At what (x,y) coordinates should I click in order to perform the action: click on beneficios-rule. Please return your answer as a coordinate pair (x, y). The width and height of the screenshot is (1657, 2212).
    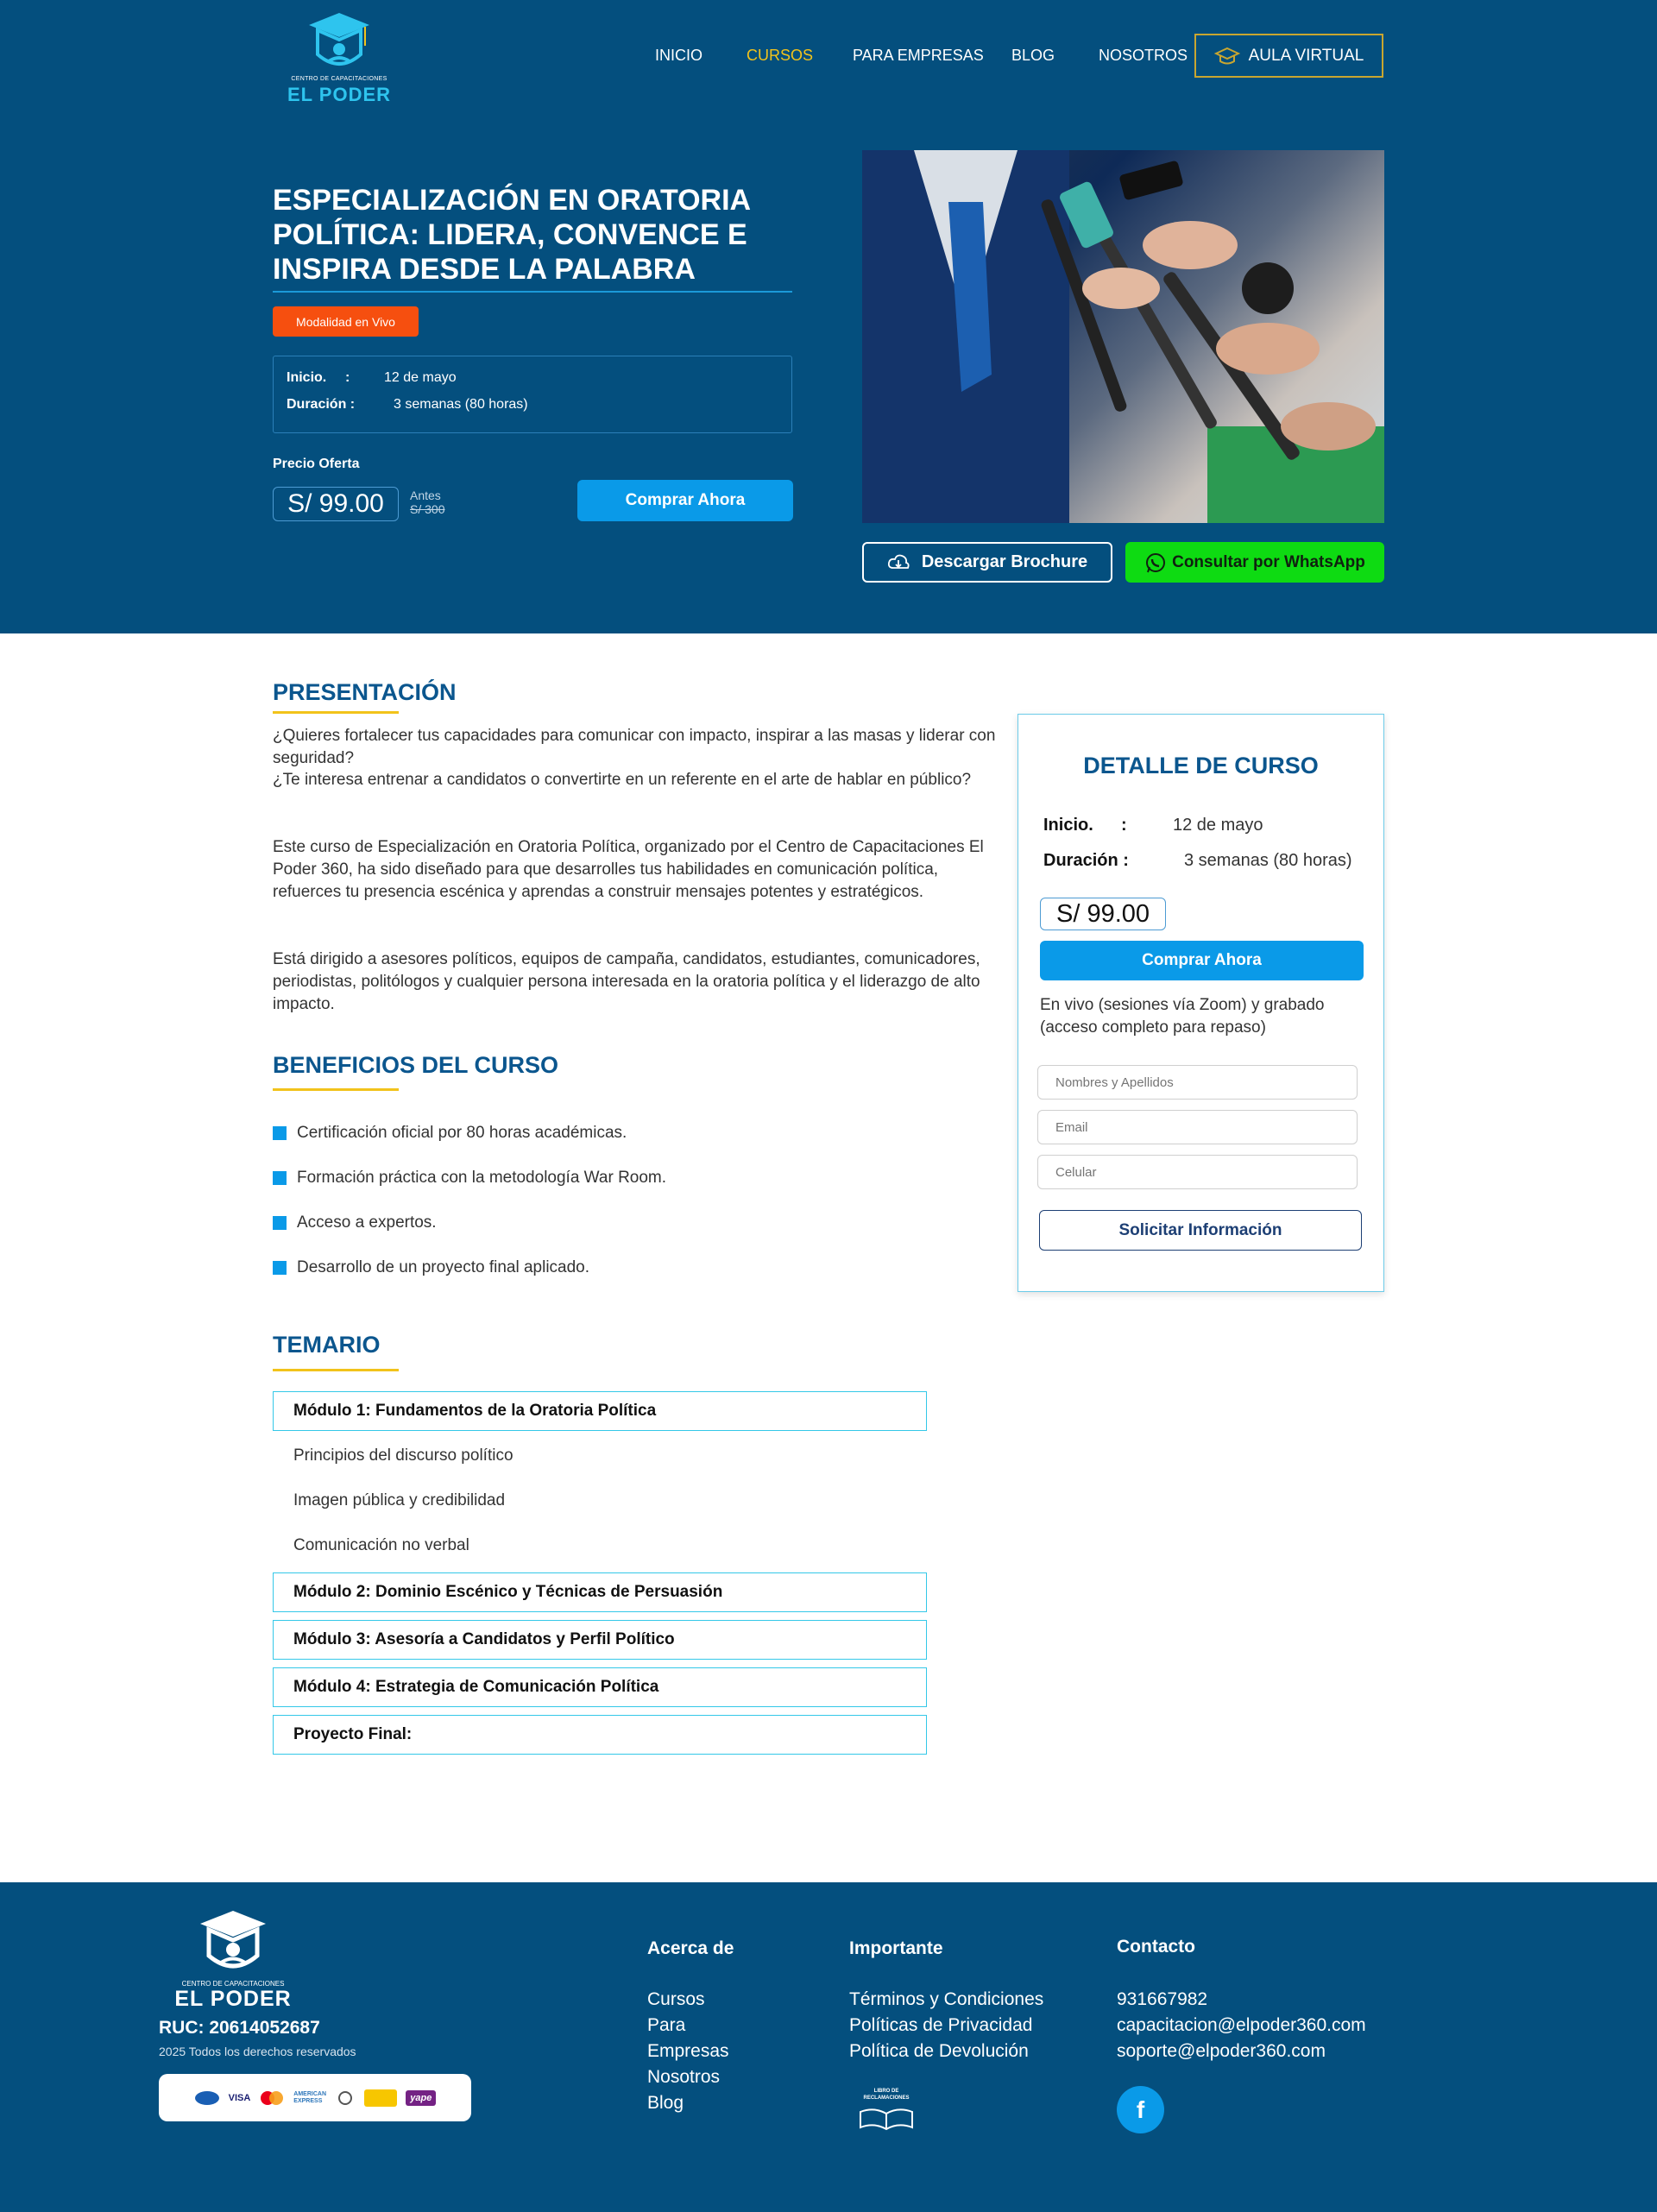
    Looking at the image, I should click on (336, 1089).